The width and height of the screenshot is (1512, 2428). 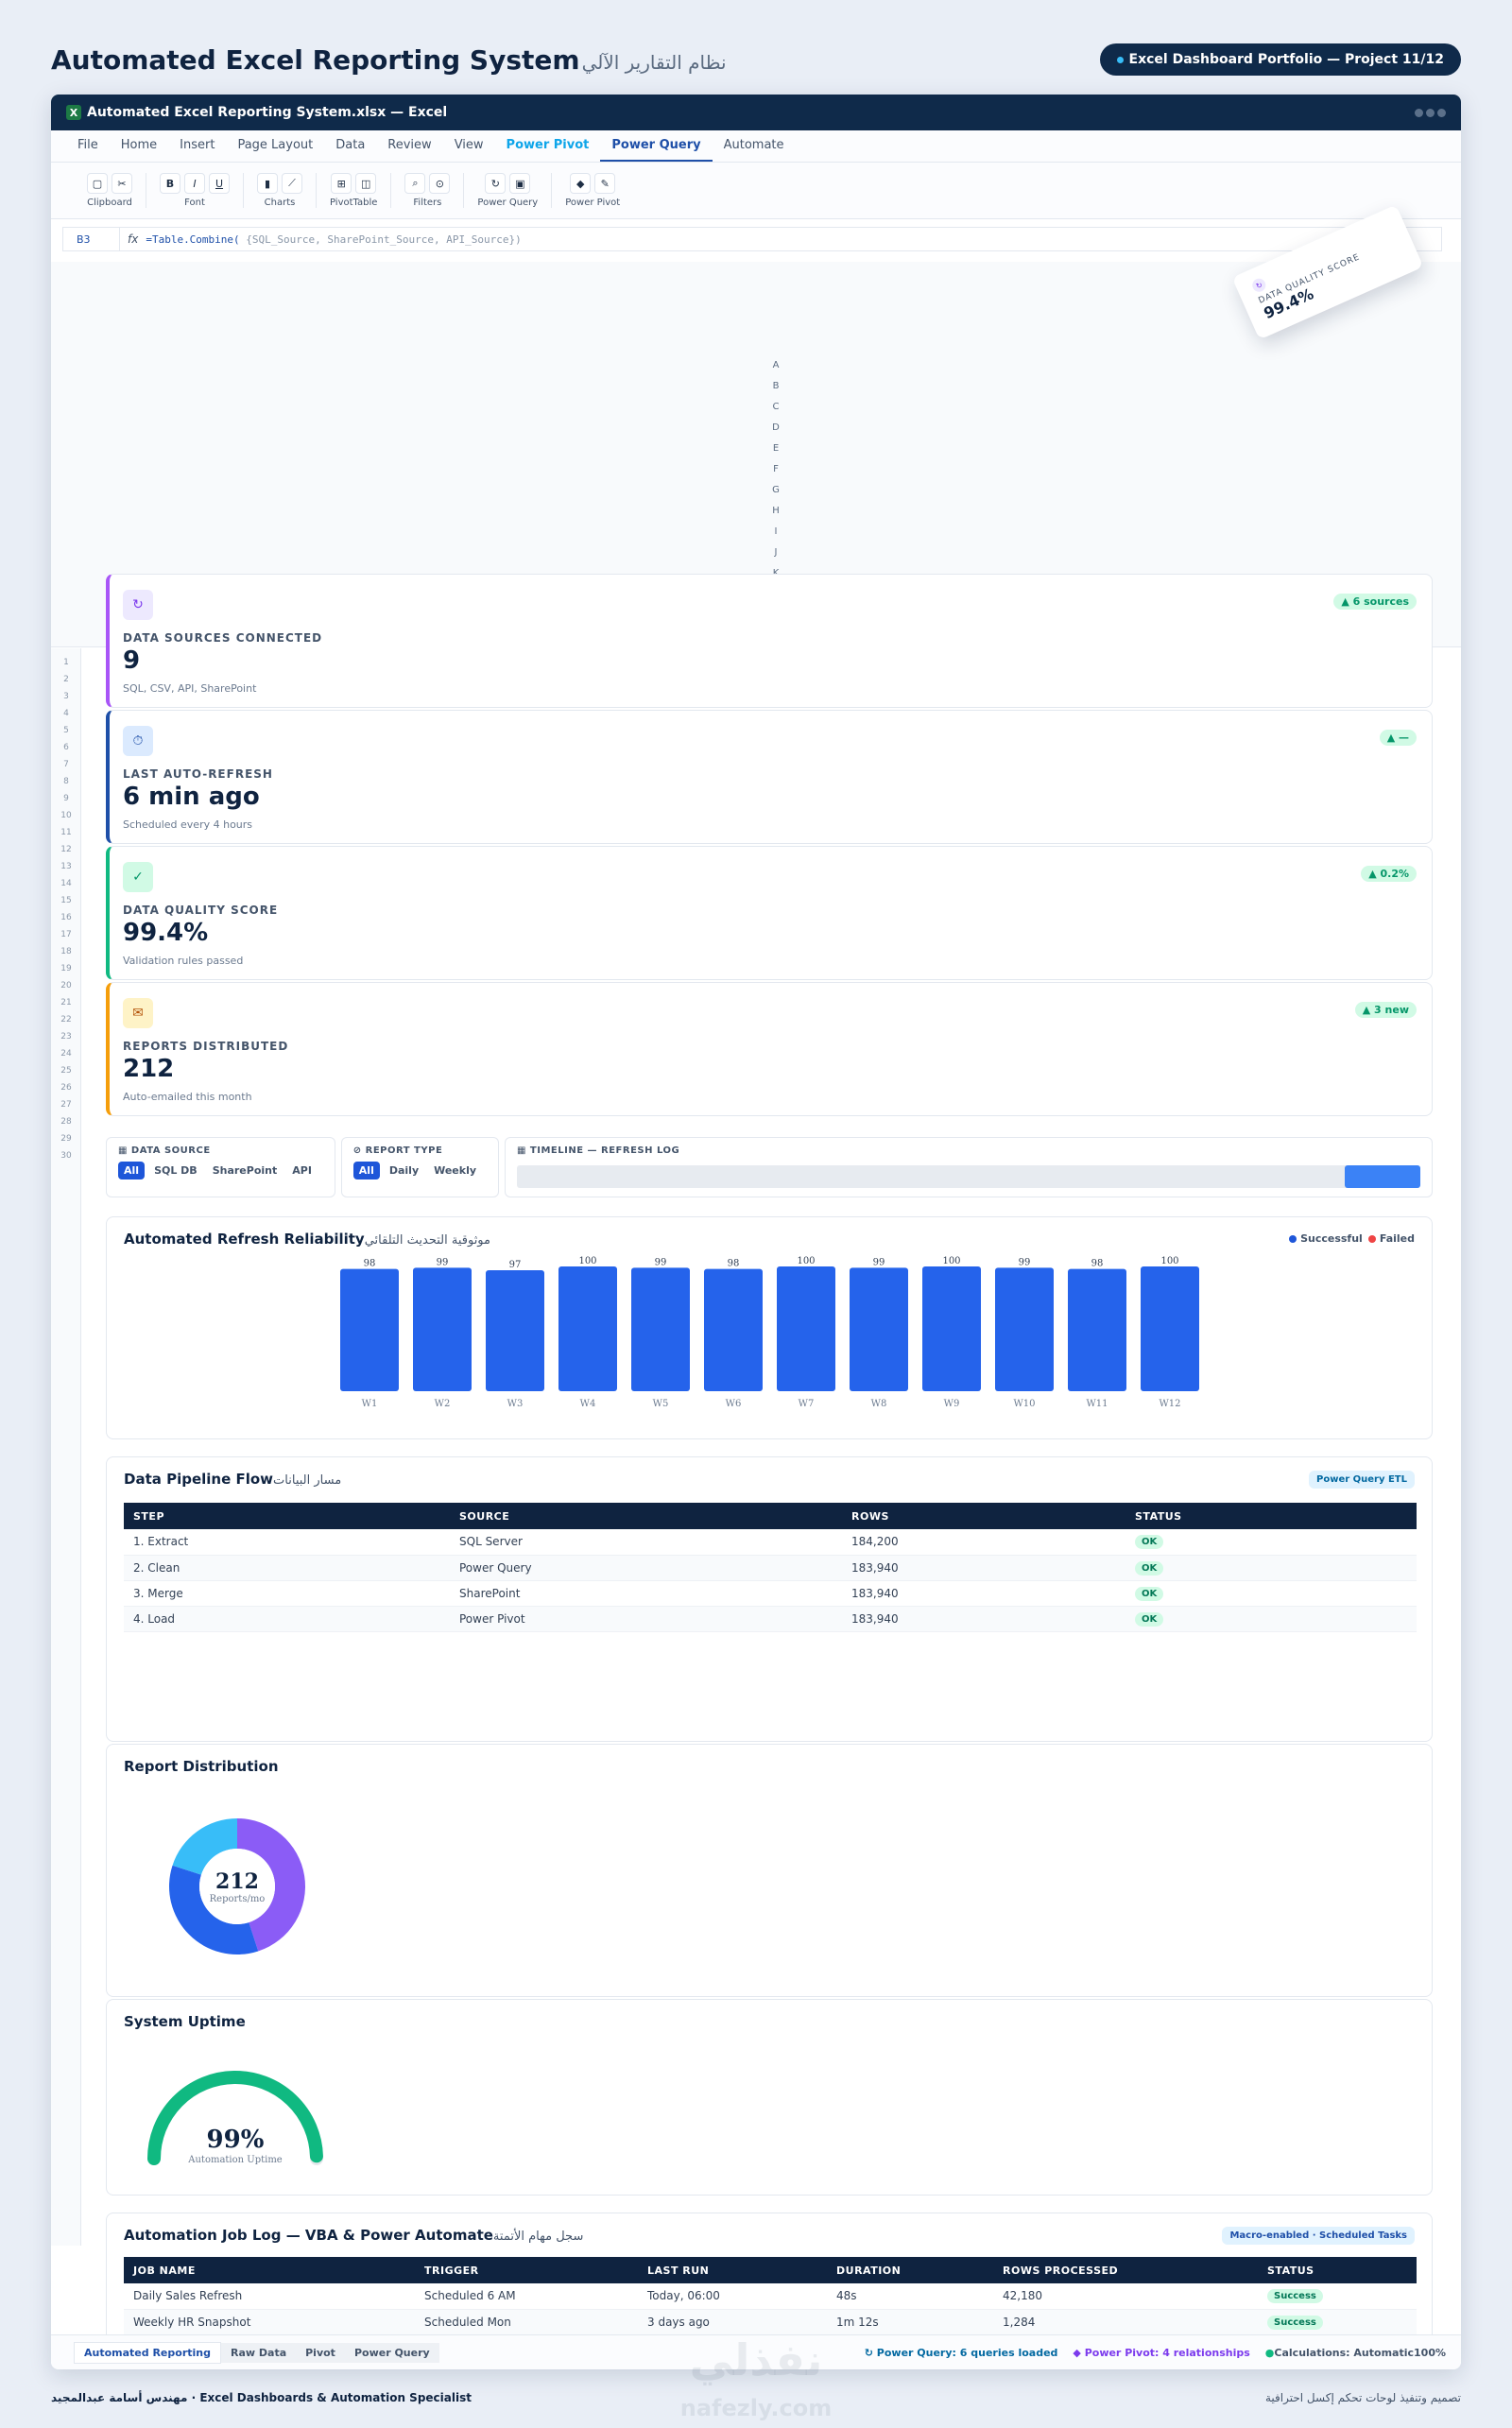 What do you see at coordinates (776, 490) in the screenshot?
I see `column-letter: G` at bounding box center [776, 490].